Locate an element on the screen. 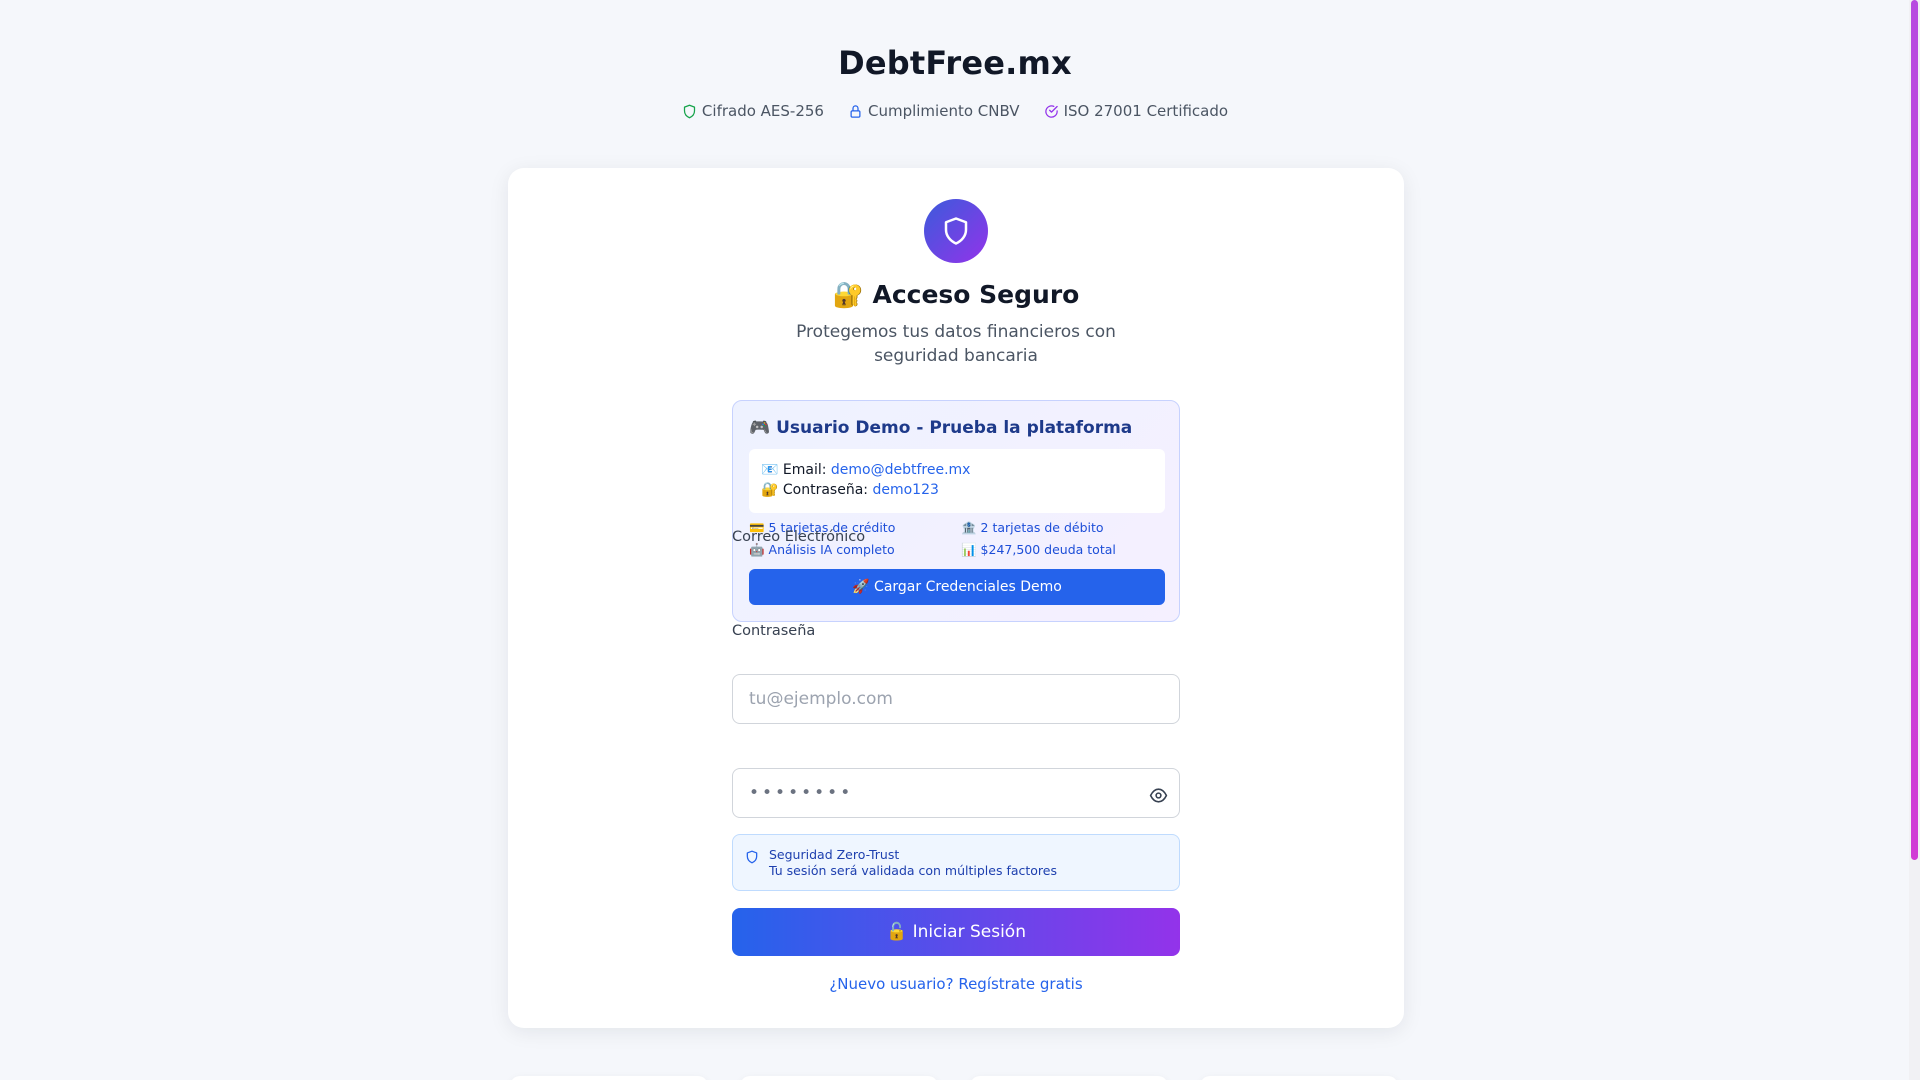 Image resolution: width=1920 pixels, height=1080 pixels. eye-icon is located at coordinates (1158, 795).